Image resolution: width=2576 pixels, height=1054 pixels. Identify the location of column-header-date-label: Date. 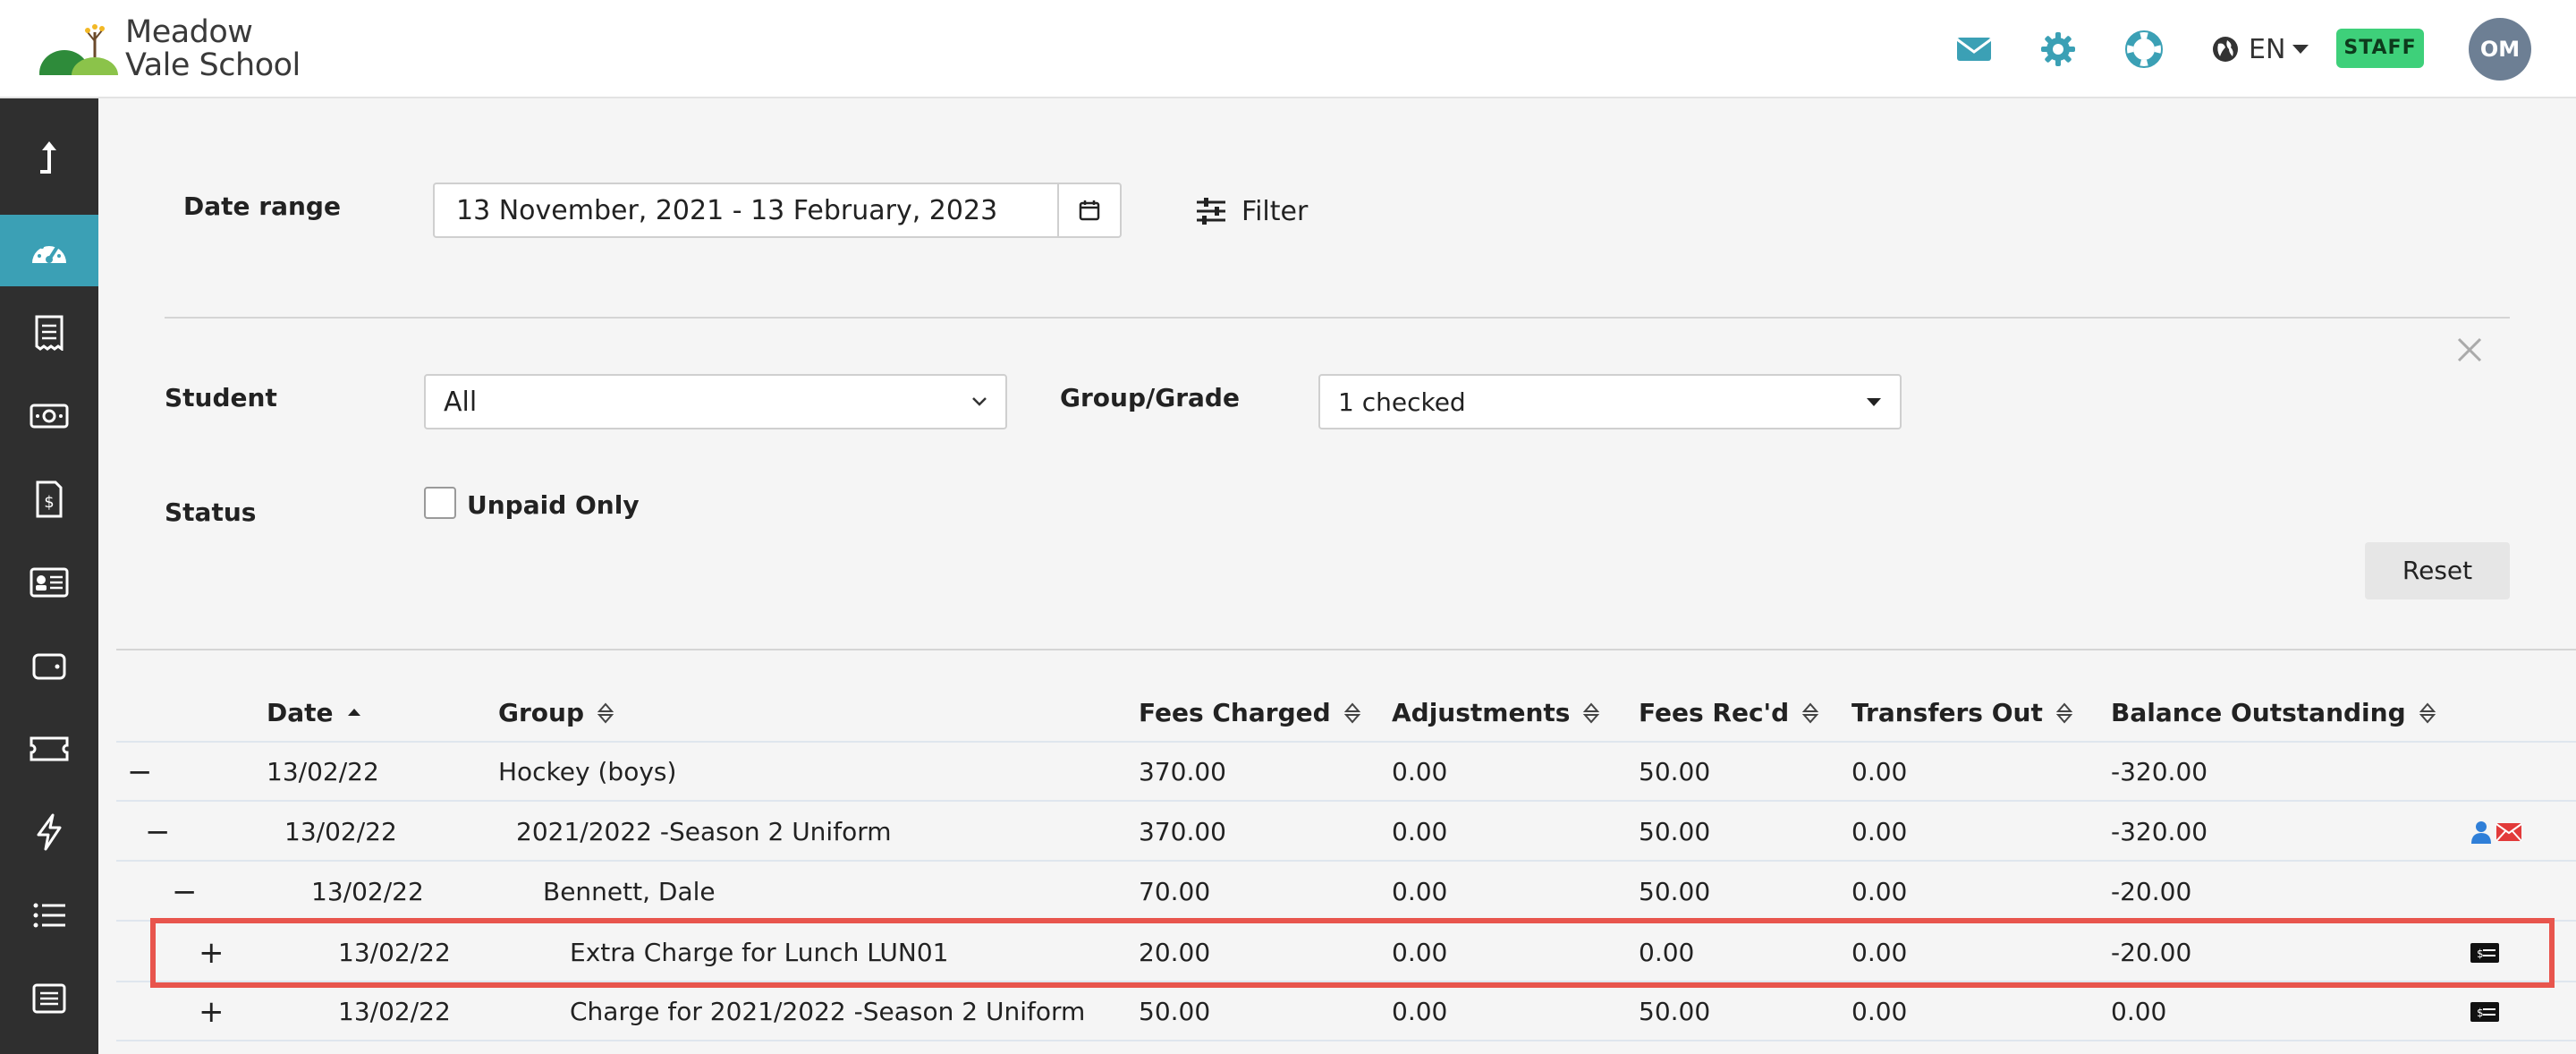
(300, 712).